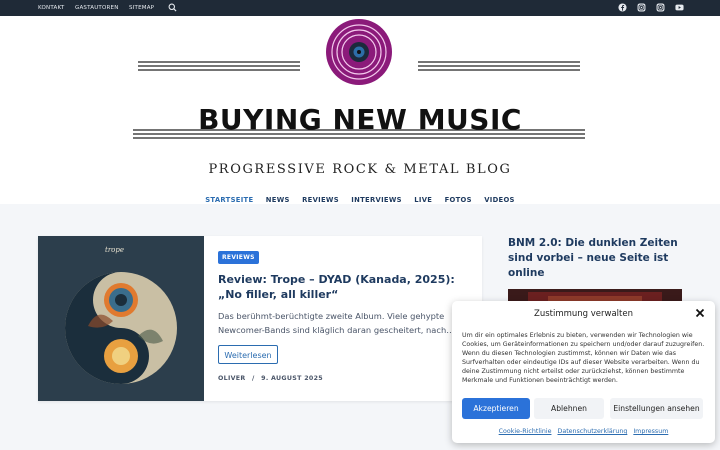 The height and width of the screenshot is (450, 720). What do you see at coordinates (232, 378) in the screenshot?
I see `post-author: OLIVER` at bounding box center [232, 378].